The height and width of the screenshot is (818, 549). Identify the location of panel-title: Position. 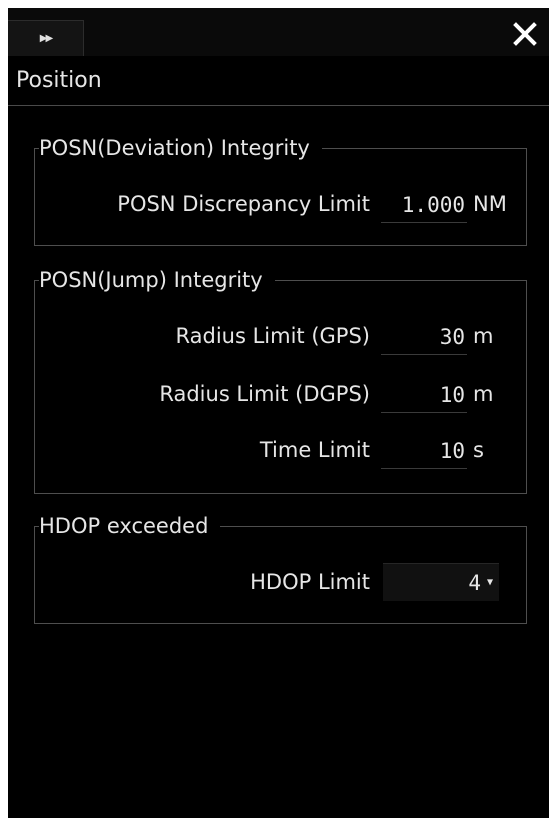
(59, 80).